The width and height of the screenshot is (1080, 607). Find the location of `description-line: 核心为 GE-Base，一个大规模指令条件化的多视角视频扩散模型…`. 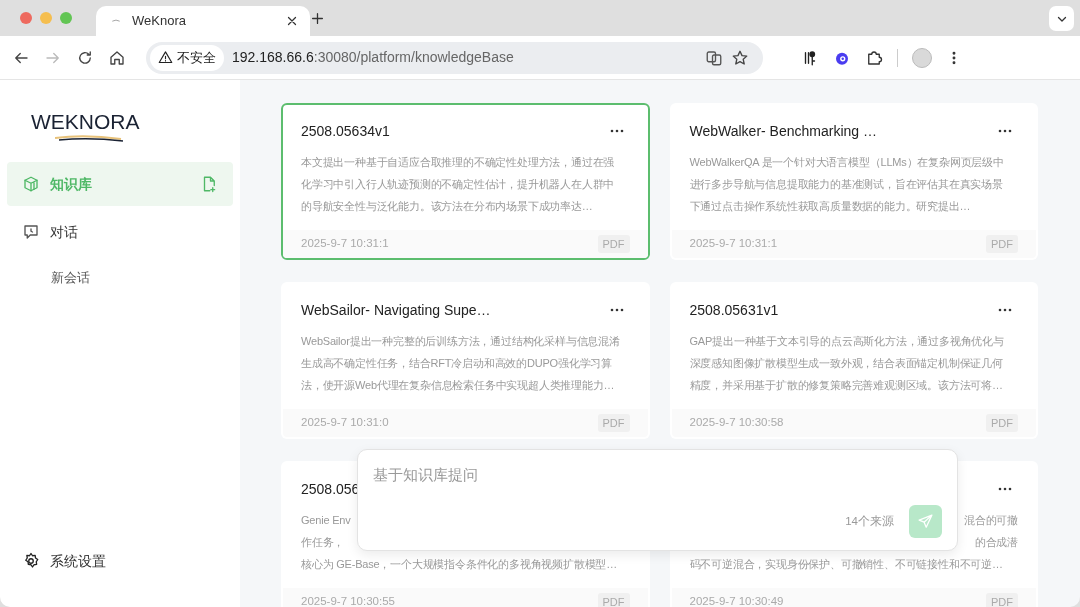

description-line: 核心为 GE-Base，一个大规模指令条件化的多视角视频扩散模型… is located at coordinates (459, 564).